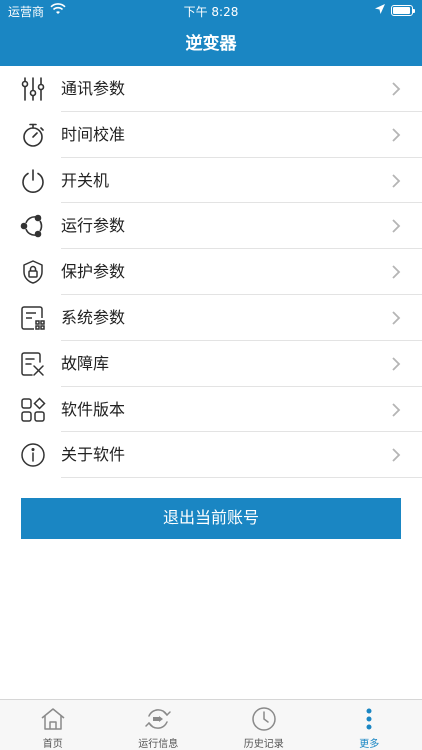 The image size is (422, 750). Describe the element at coordinates (52, 744) in the screenshot. I see `tab-label: 首页` at that location.